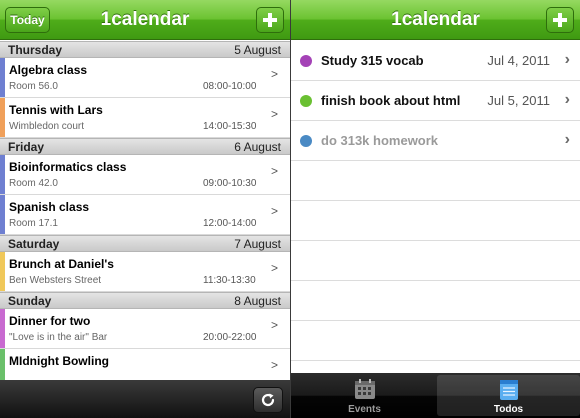 This screenshot has width=580, height=418. Describe the element at coordinates (34, 244) in the screenshot. I see `day-name: Saturday` at that location.